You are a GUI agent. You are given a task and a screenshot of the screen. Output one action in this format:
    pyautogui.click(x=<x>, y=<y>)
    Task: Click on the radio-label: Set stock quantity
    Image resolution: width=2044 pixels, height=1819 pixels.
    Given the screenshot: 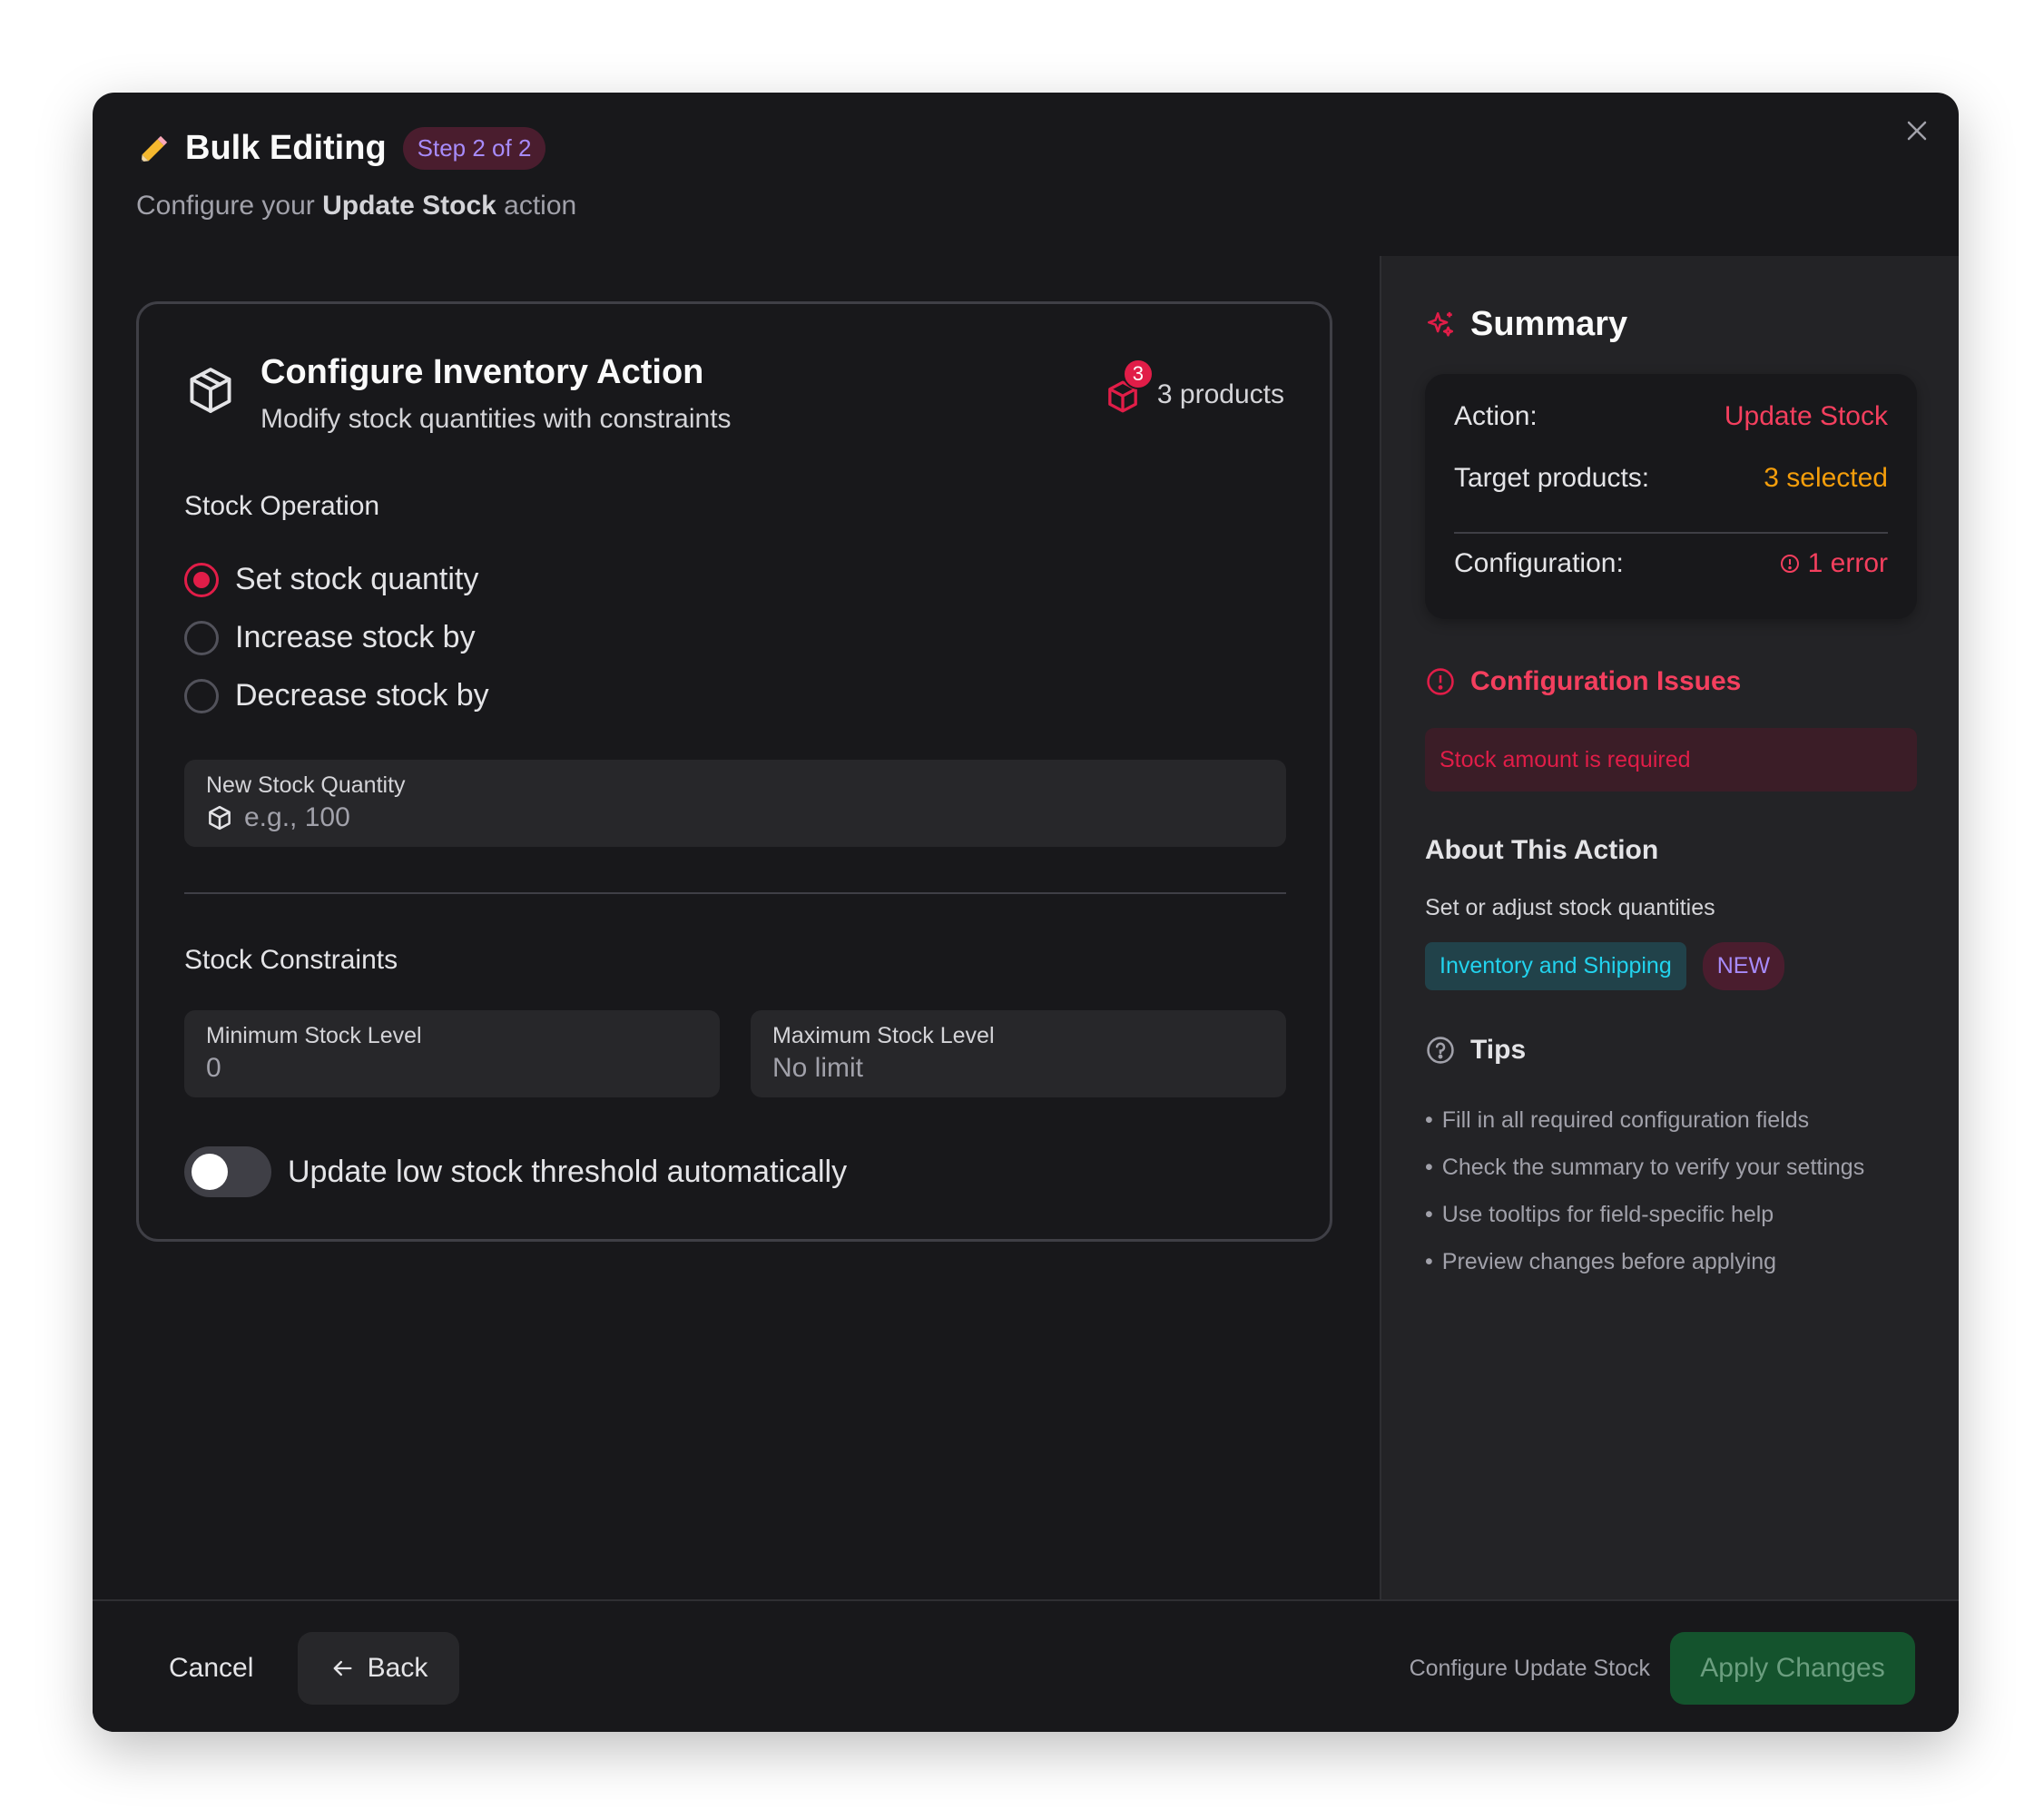 What is the action you would take?
    pyautogui.click(x=357, y=579)
    